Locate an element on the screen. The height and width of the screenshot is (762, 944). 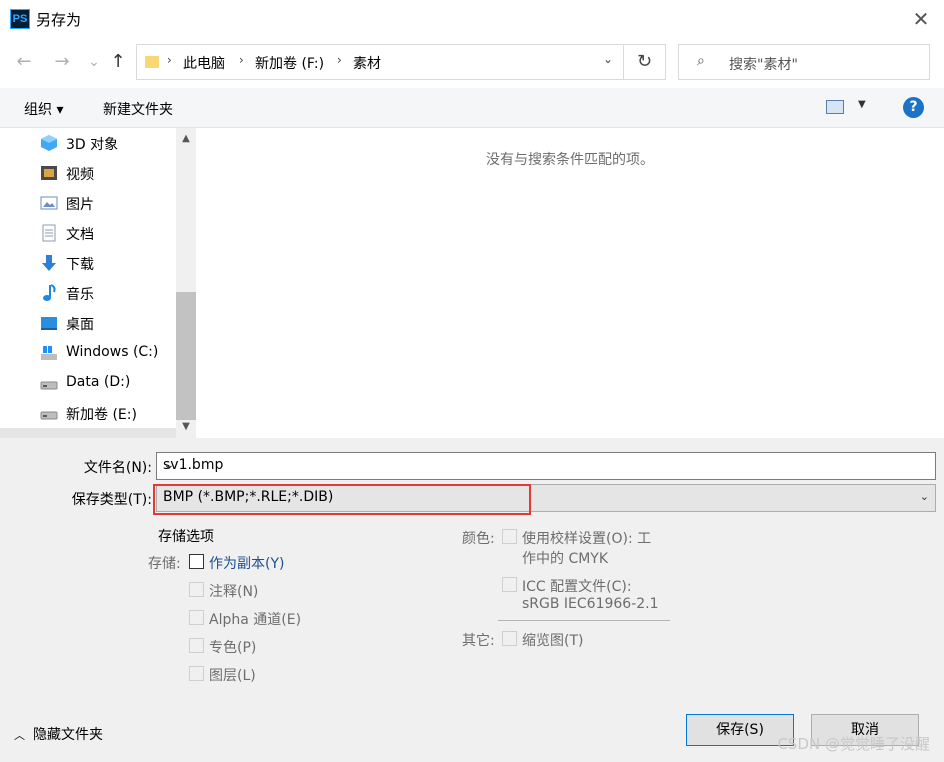
pictures-icon is located at coordinates (49, 203).